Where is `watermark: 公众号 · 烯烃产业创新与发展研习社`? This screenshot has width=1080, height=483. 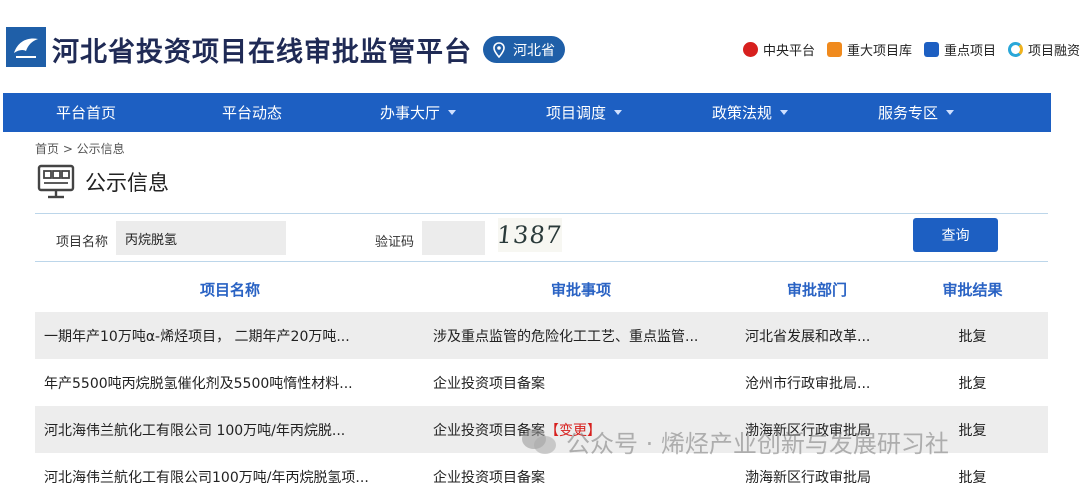 watermark: 公众号 · 烯烃产业创新与发展研习社 is located at coordinates (734, 441).